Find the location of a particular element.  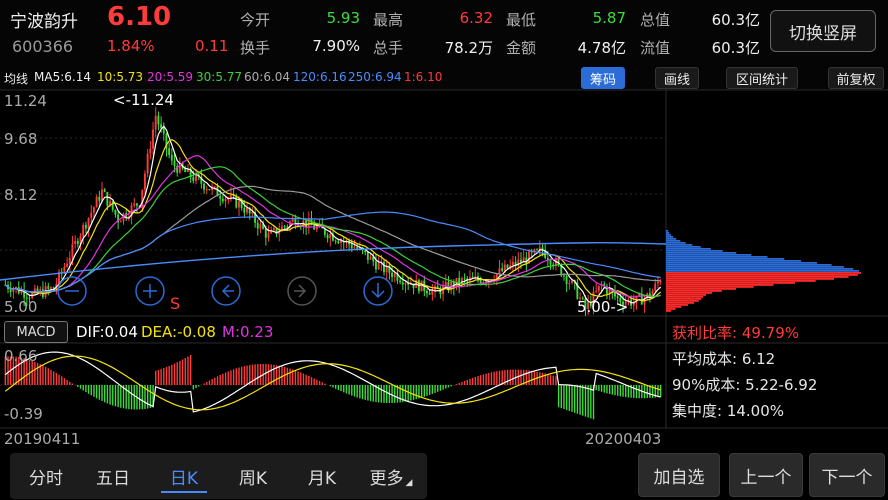

add-watchlist-button: 加自选 is located at coordinates (679, 475).